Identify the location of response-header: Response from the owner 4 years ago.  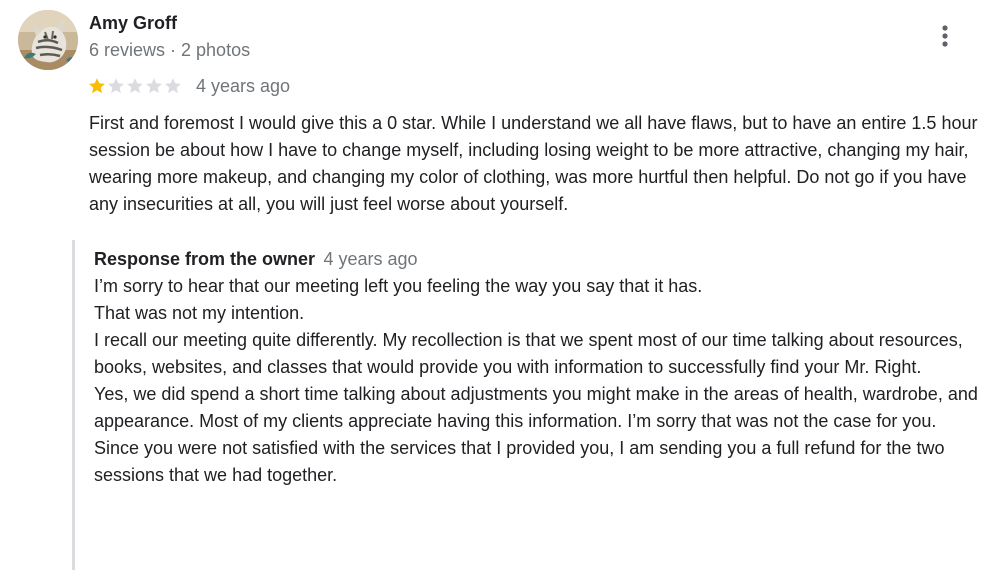
(256, 260).